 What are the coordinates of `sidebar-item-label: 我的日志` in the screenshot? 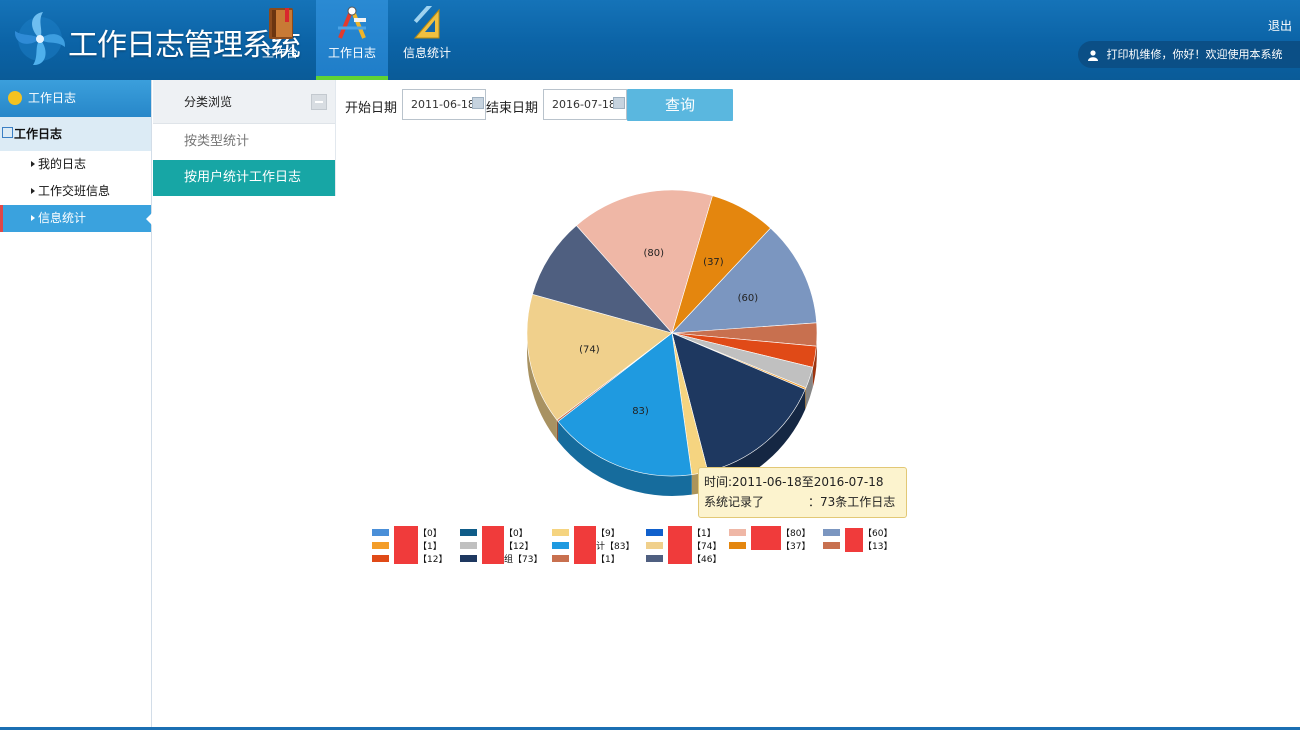 It's located at (62, 164).